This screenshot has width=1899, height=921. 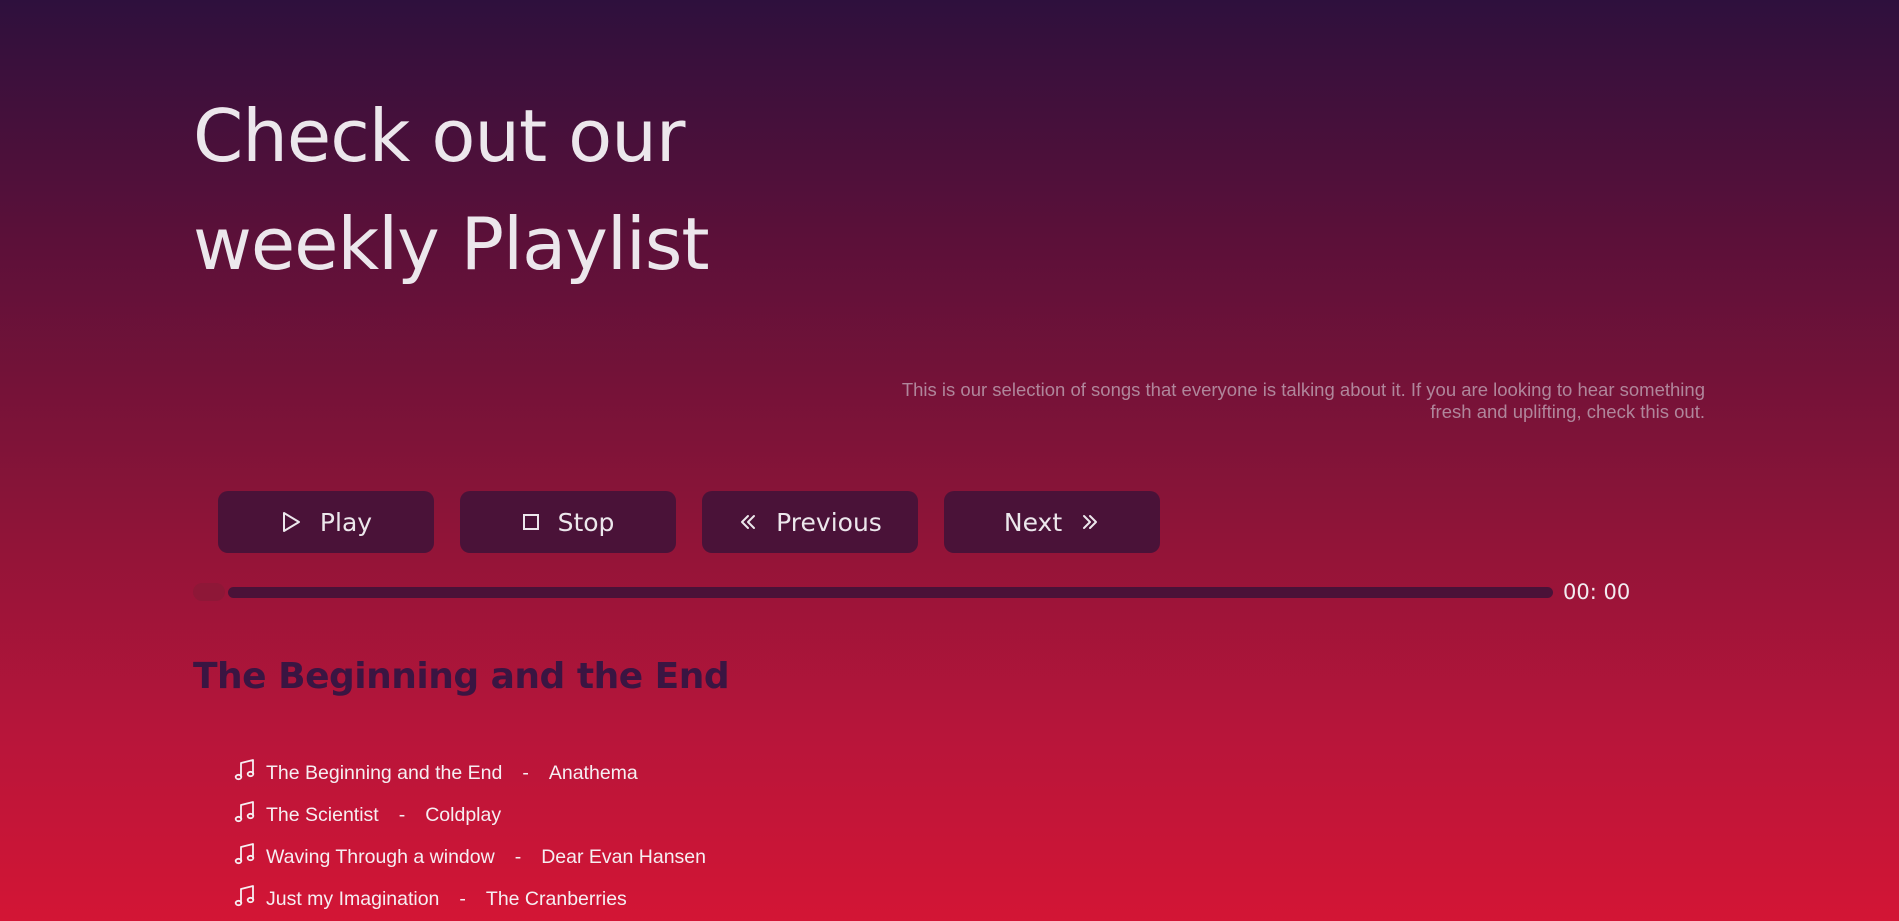 What do you see at coordinates (556, 898) in the screenshot?
I see `track-artist: The Cranberries` at bounding box center [556, 898].